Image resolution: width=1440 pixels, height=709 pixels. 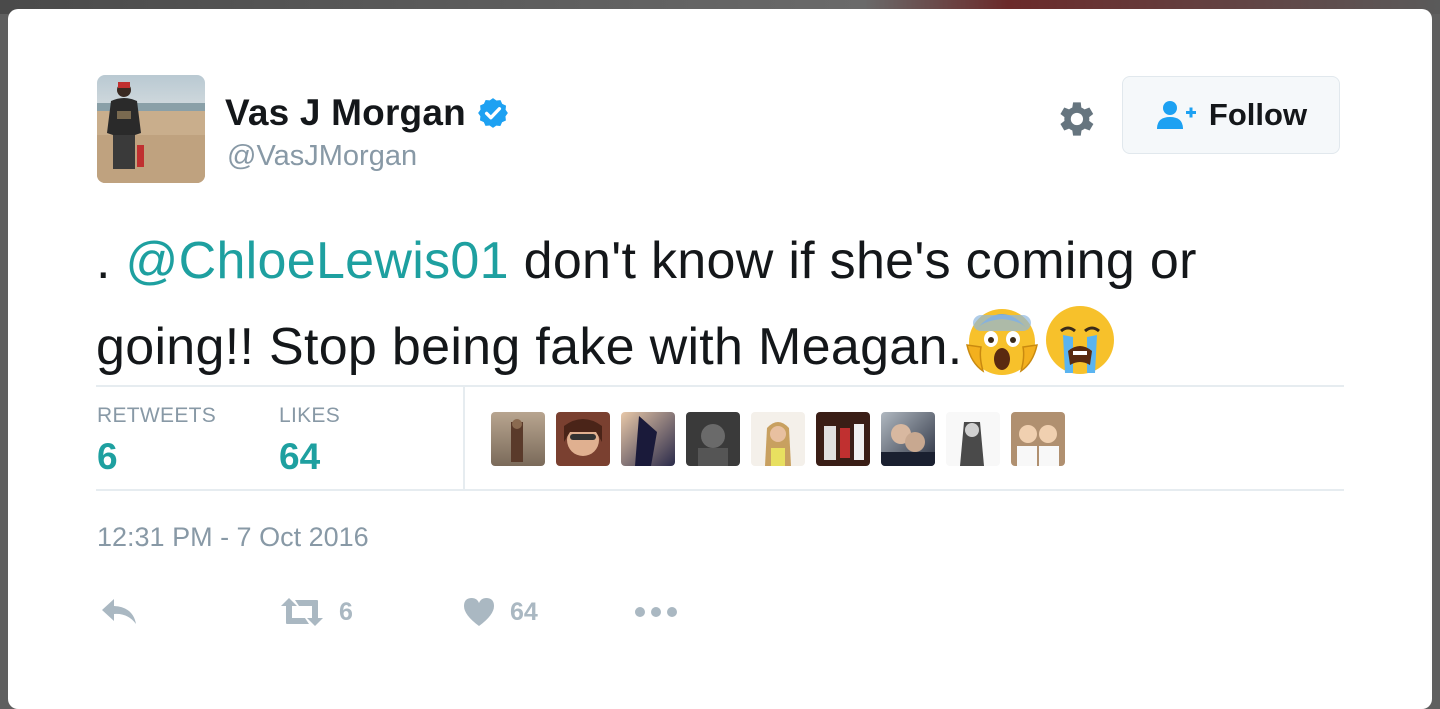 I want to click on add-user-icon, so click(x=1177, y=115).